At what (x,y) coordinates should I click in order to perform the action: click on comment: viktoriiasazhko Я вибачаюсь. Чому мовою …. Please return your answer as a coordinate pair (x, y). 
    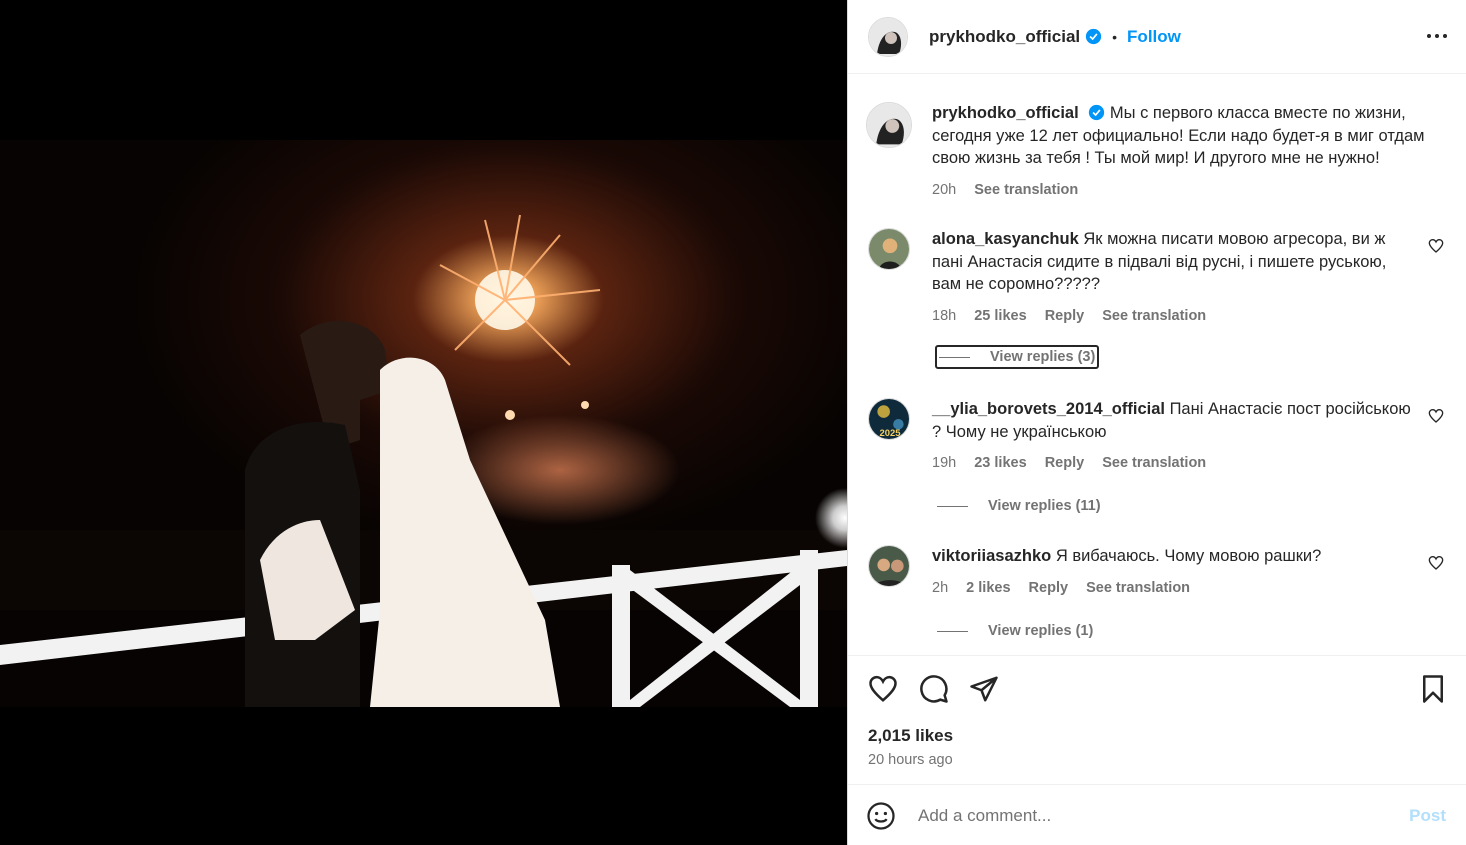
    Looking at the image, I should click on (1157, 572).